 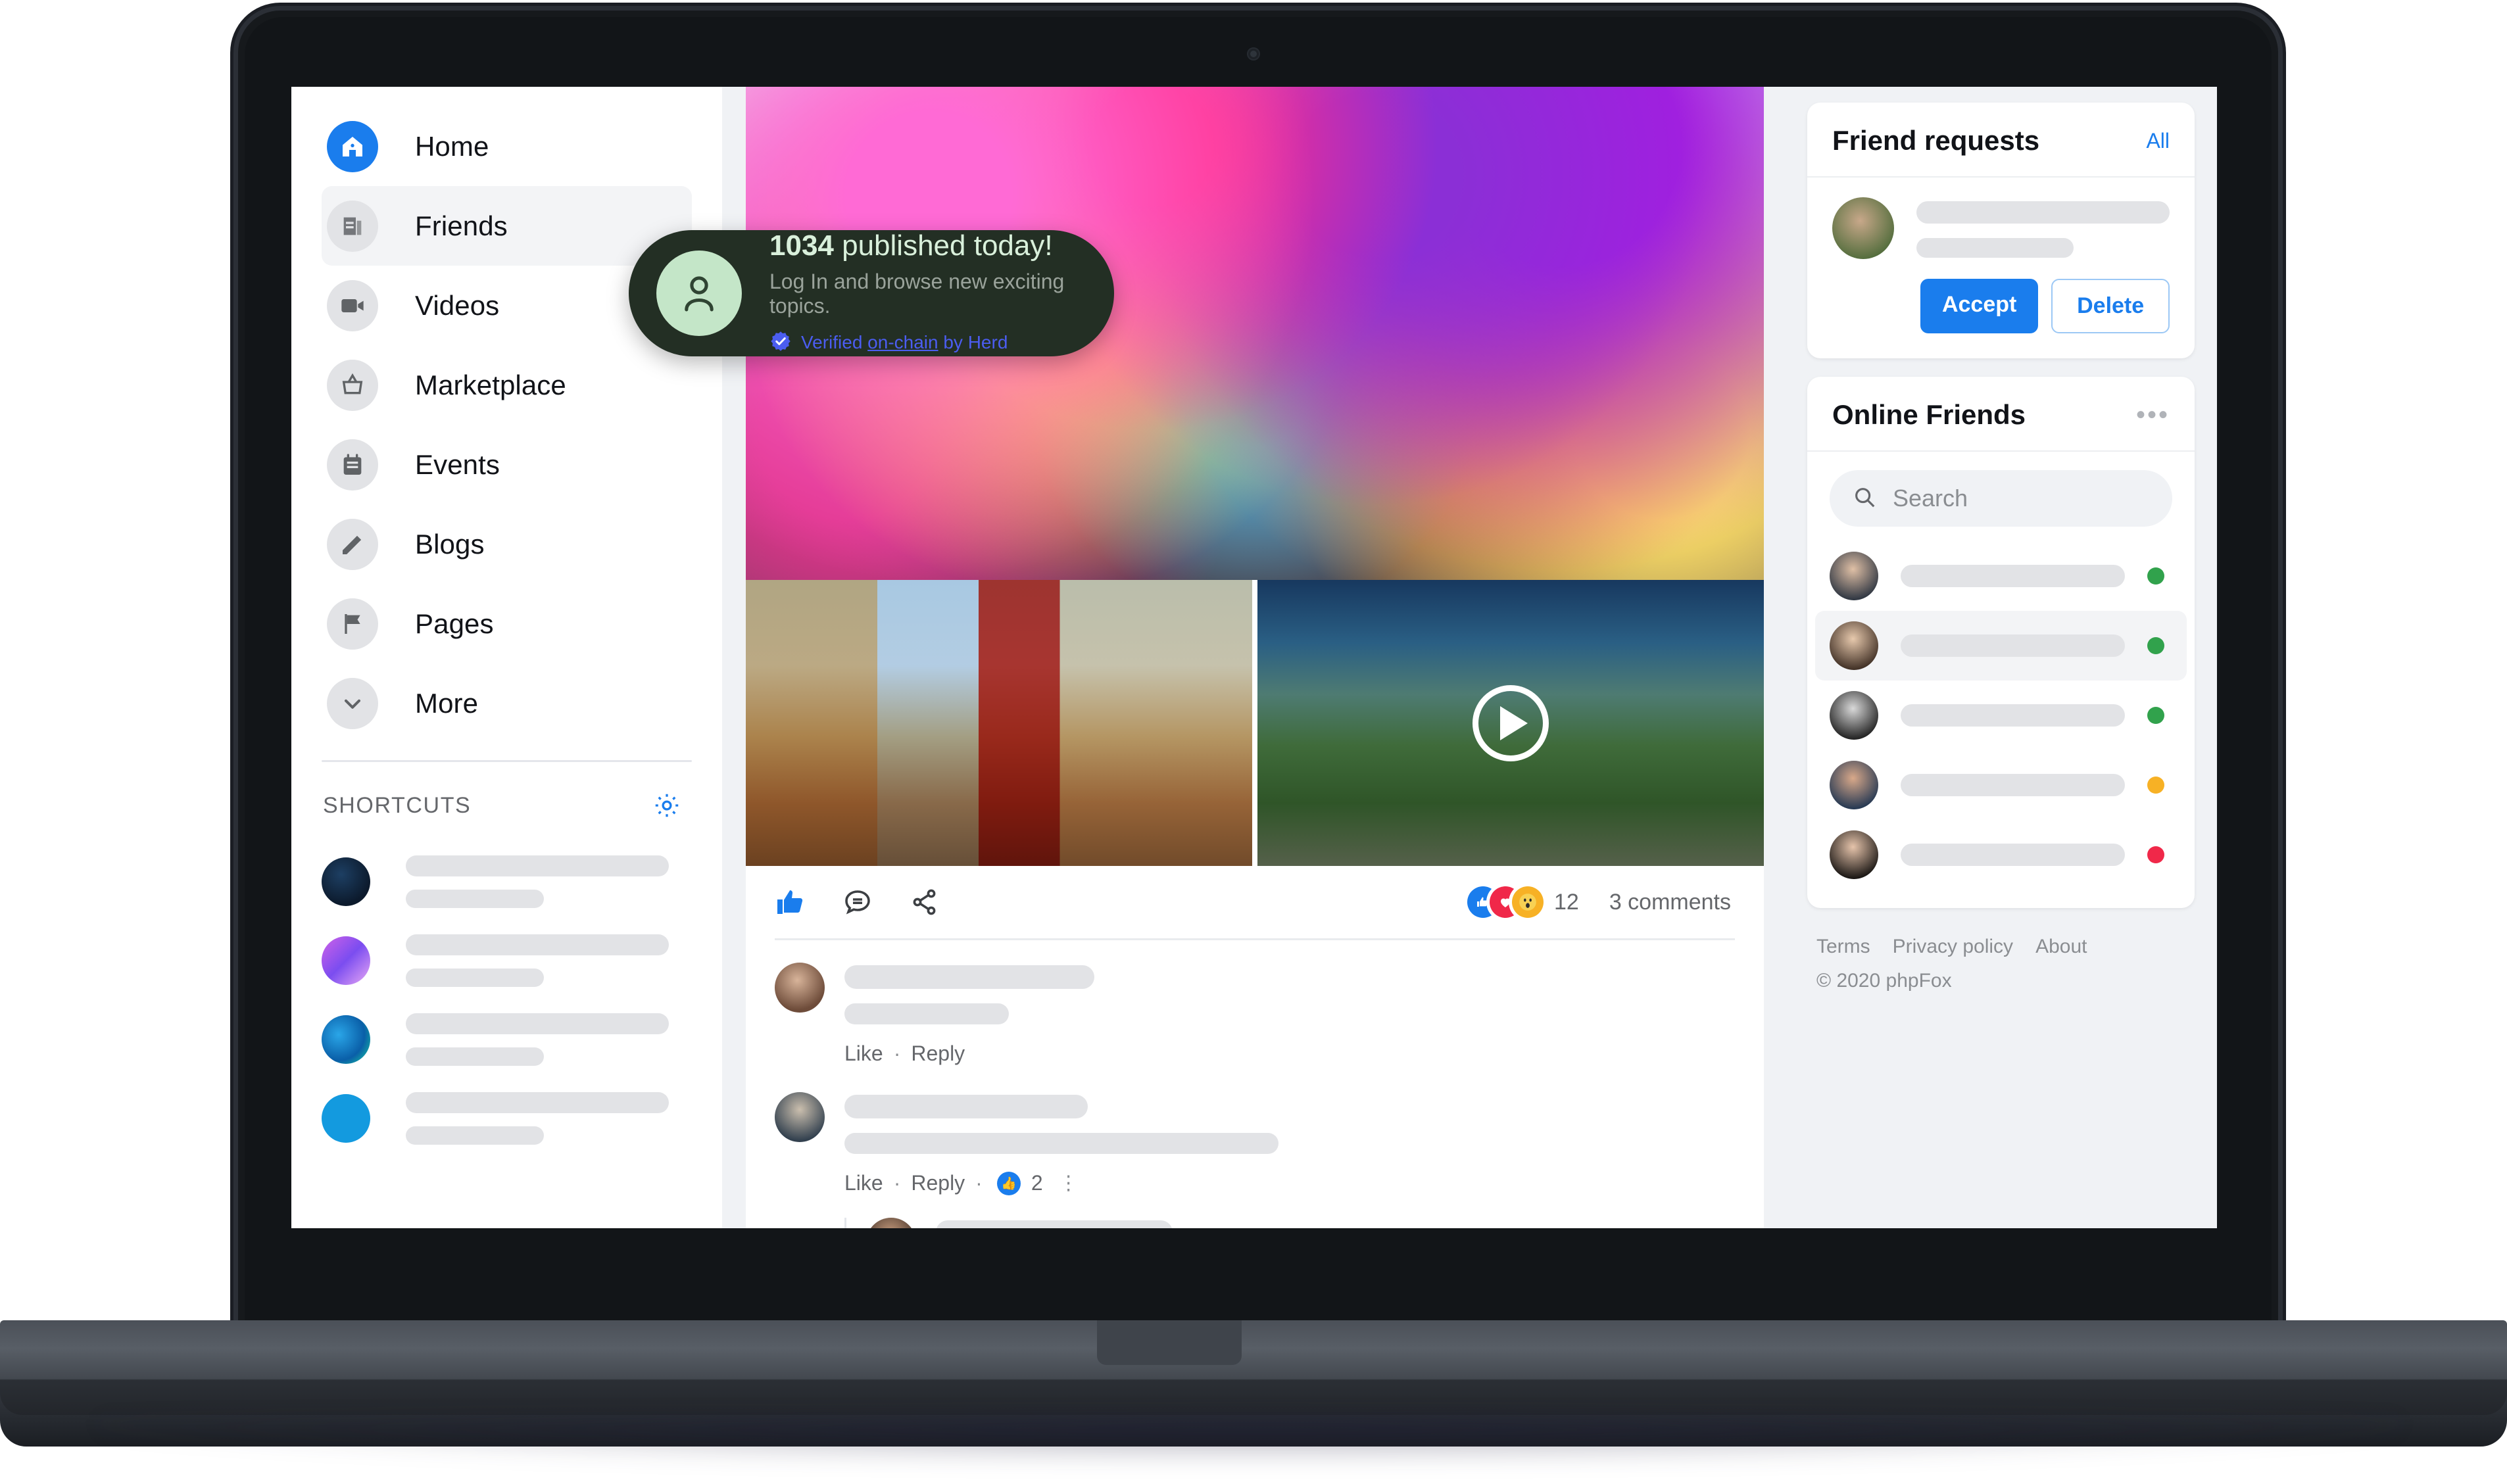 I want to click on laptop-shadow, so click(x=1249, y=1440).